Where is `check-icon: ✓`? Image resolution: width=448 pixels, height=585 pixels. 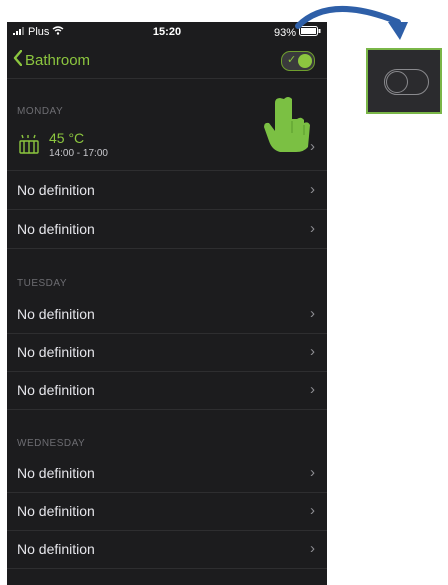 check-icon: ✓ is located at coordinates (292, 60).